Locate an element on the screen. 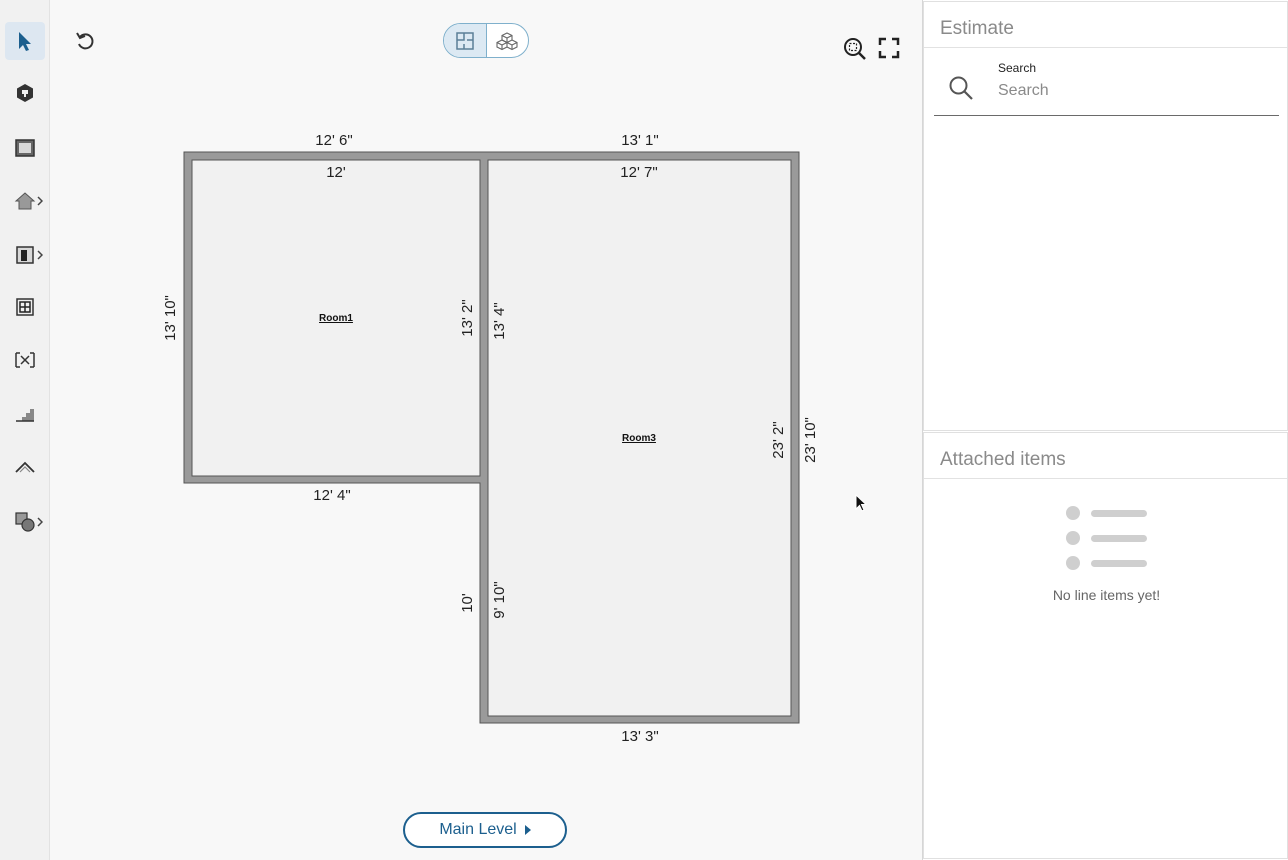 The width and height of the screenshot is (1288, 860). house-icon is located at coordinates (25, 201).